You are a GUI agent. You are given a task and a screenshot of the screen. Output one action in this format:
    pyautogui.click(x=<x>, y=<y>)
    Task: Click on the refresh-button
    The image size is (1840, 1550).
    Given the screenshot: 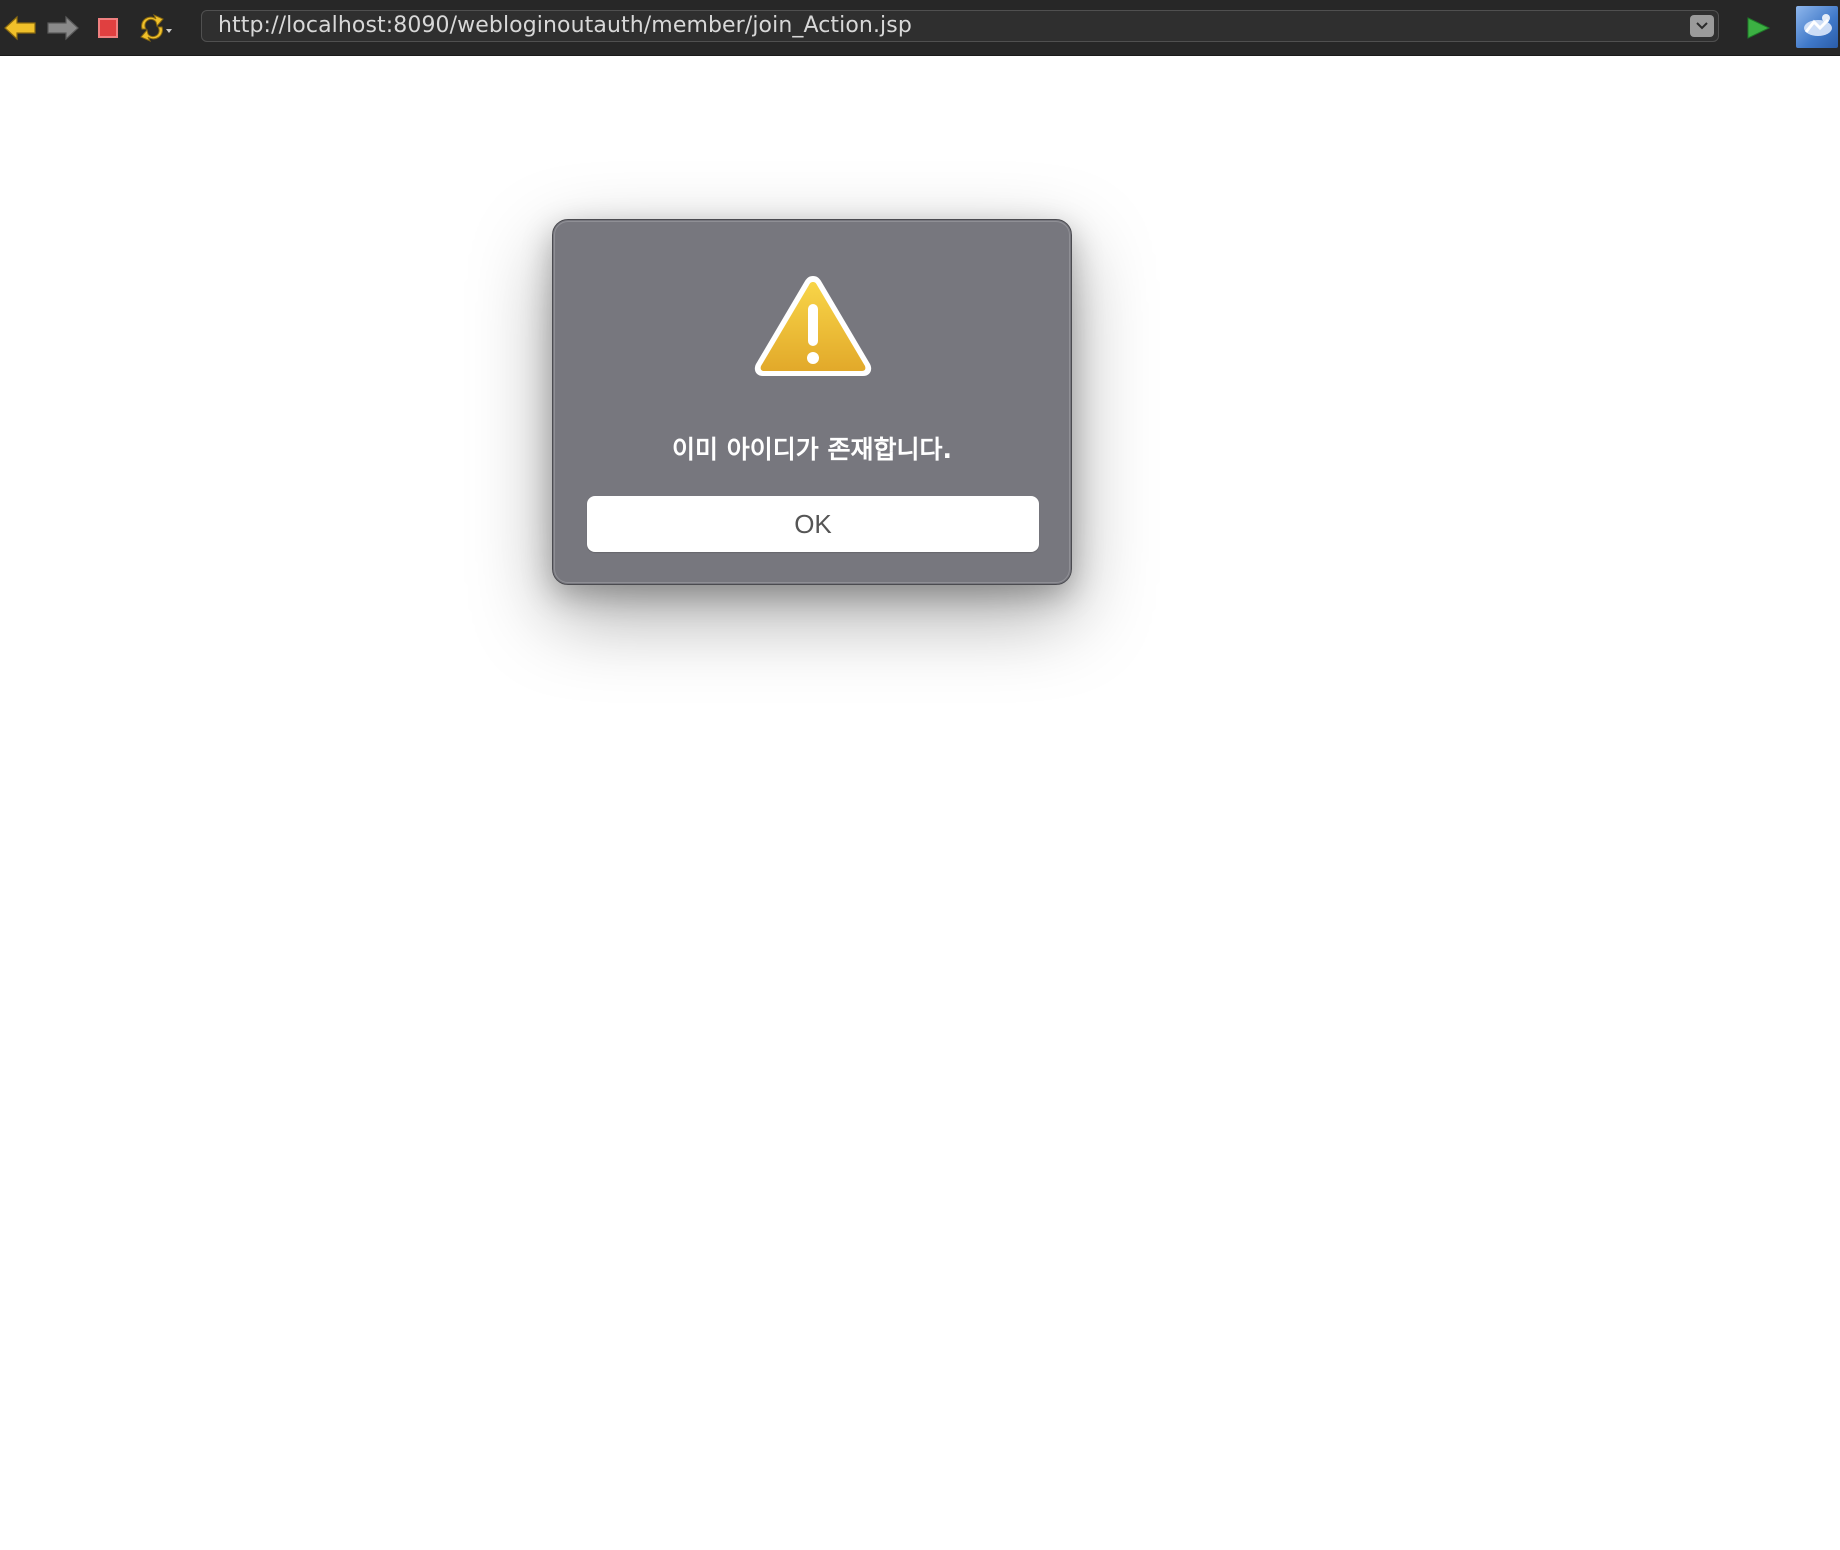 What is the action you would take?
    pyautogui.click(x=152, y=28)
    